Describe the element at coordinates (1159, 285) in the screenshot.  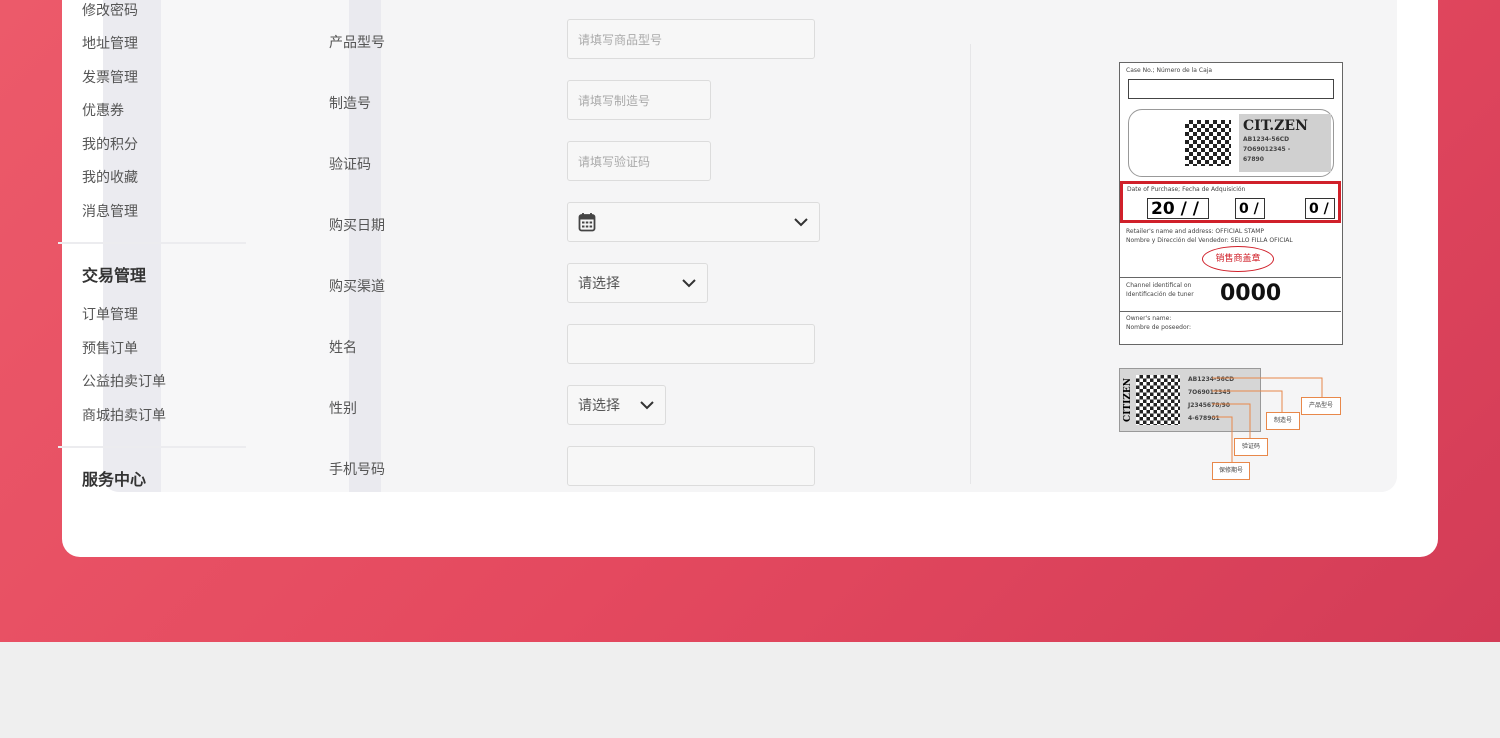
I see `channel-label: Channel identifical on` at that location.